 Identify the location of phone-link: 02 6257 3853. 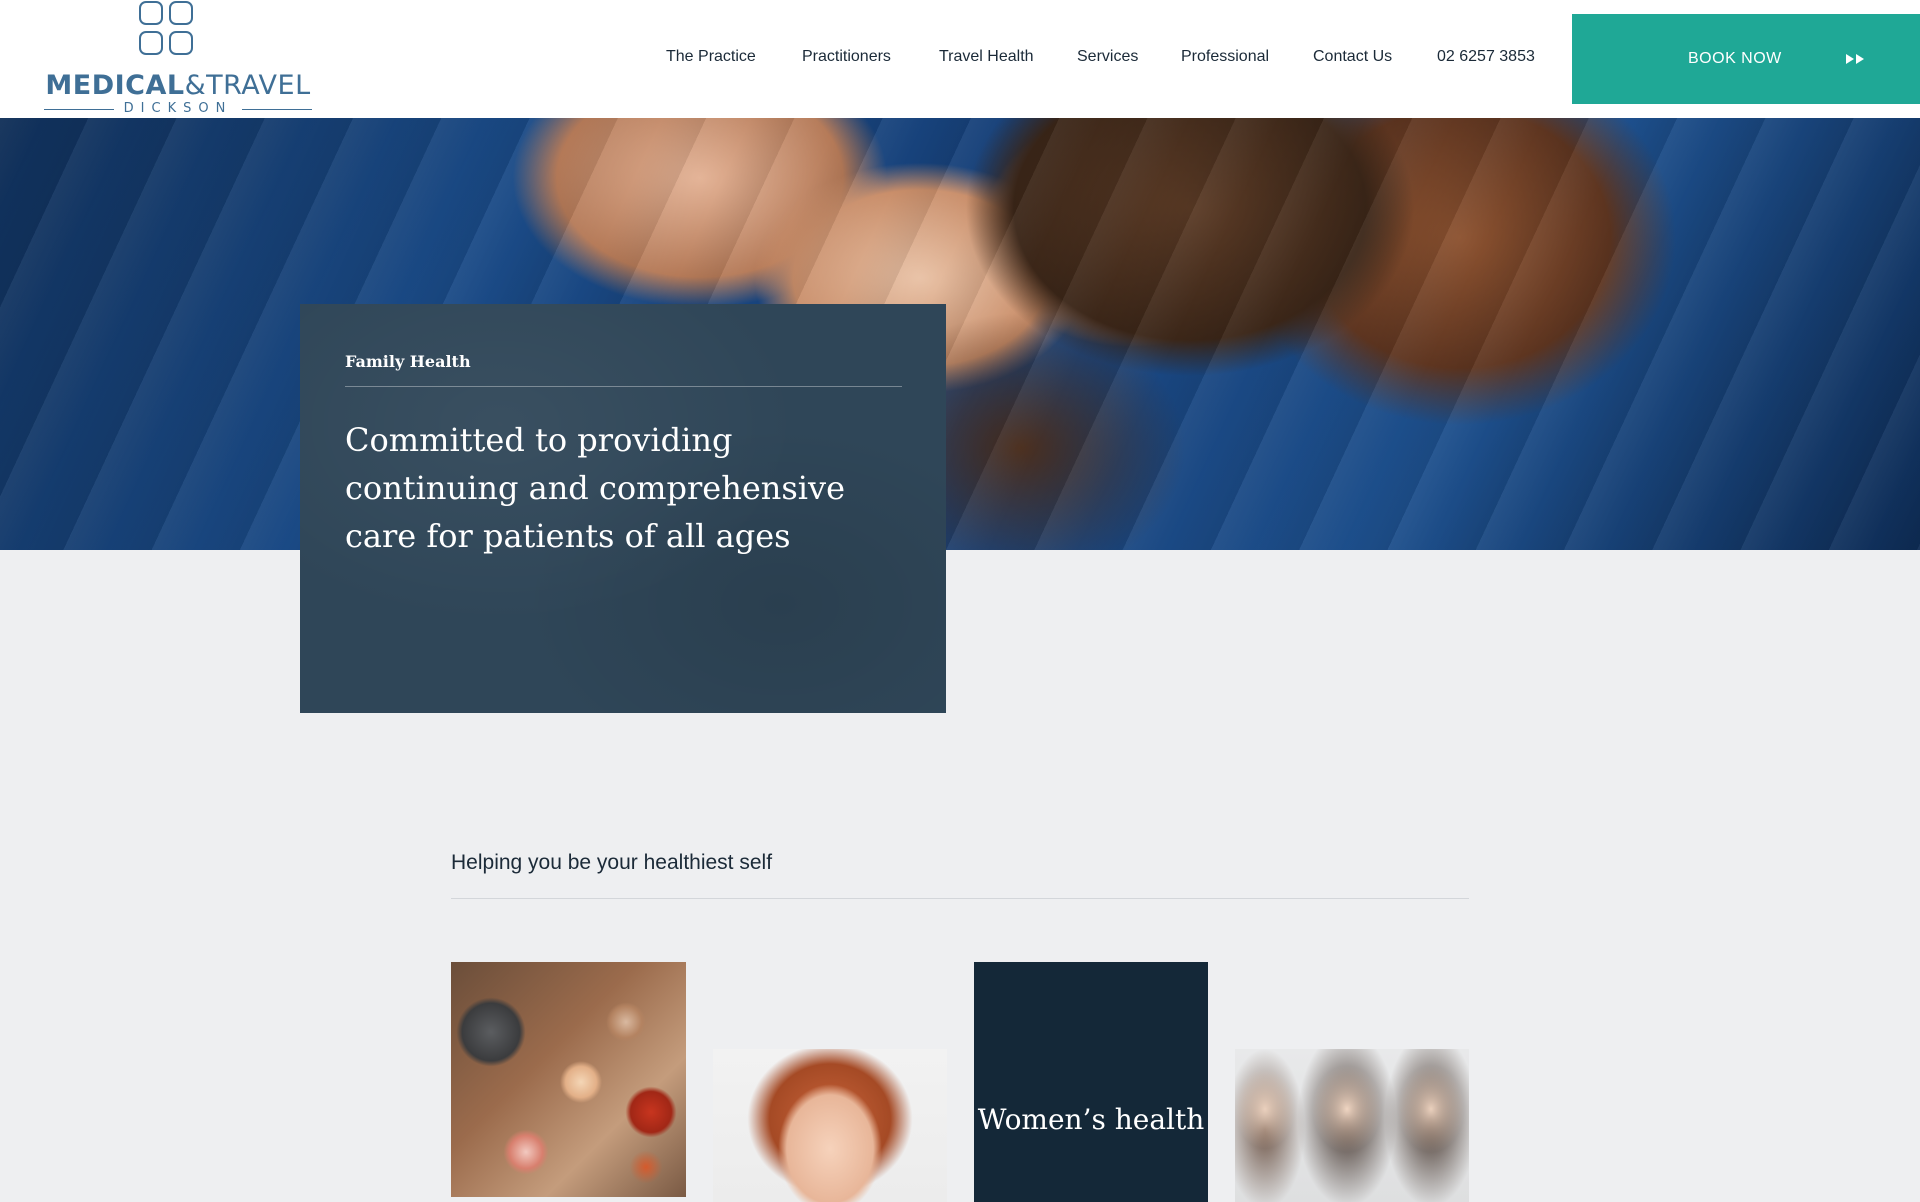
(1486, 57).